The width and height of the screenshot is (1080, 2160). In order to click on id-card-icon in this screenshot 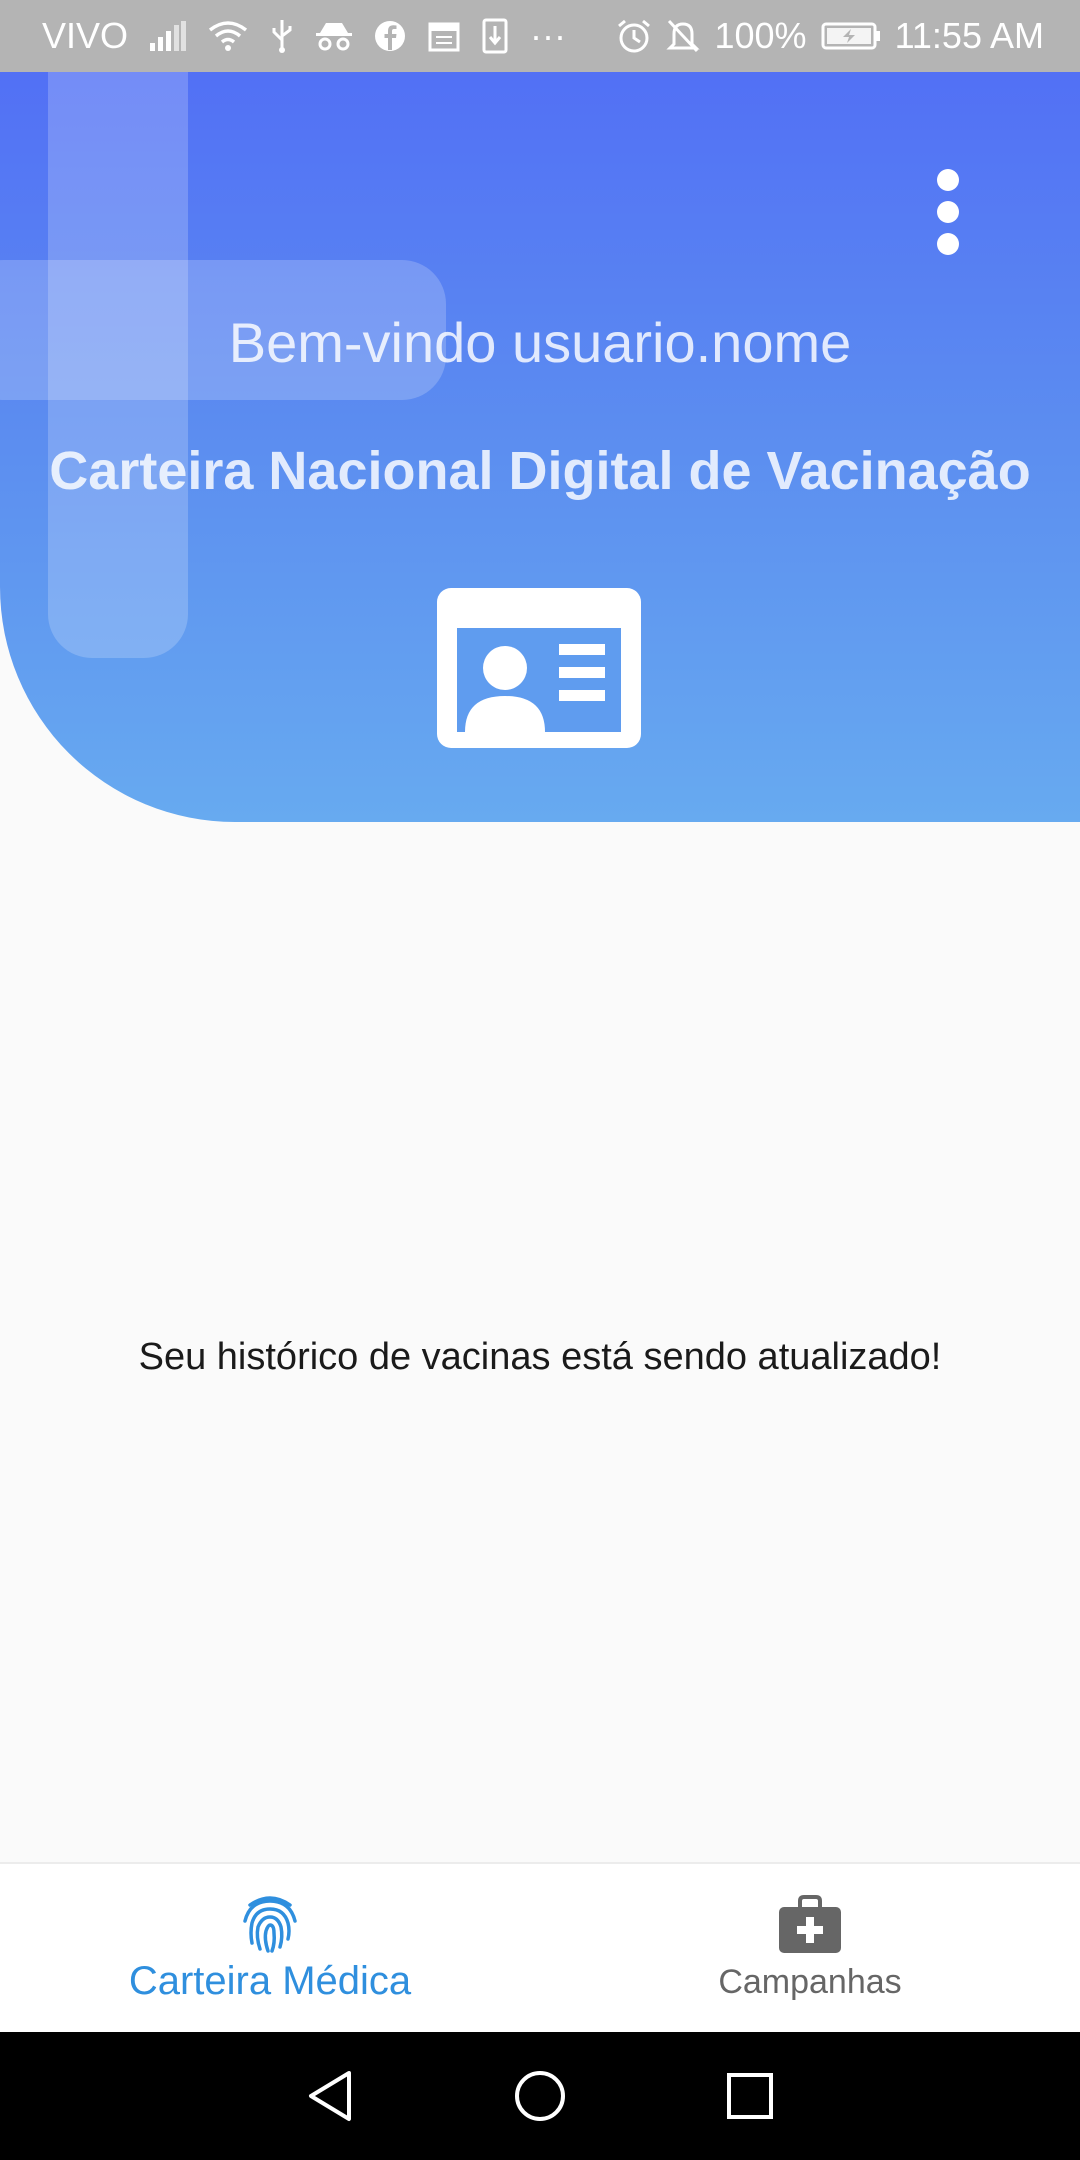, I will do `click(539, 668)`.